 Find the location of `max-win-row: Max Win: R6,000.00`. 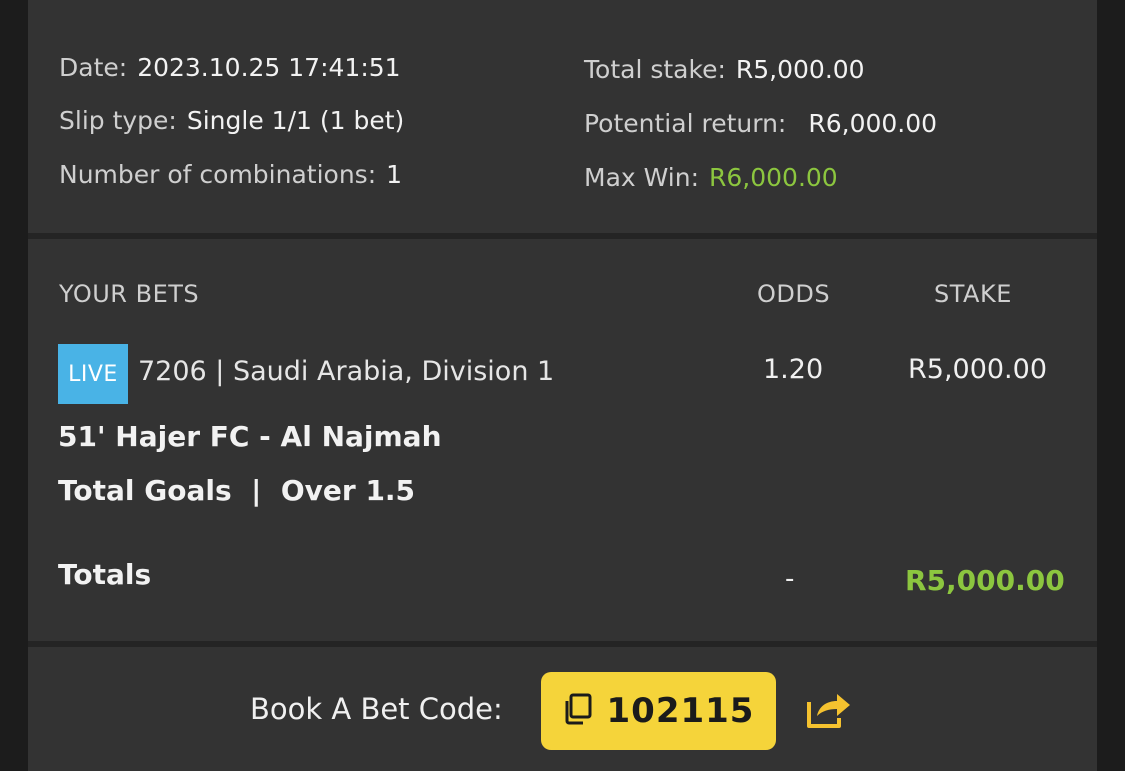

max-win-row: Max Win: R6,000.00 is located at coordinates (711, 177).